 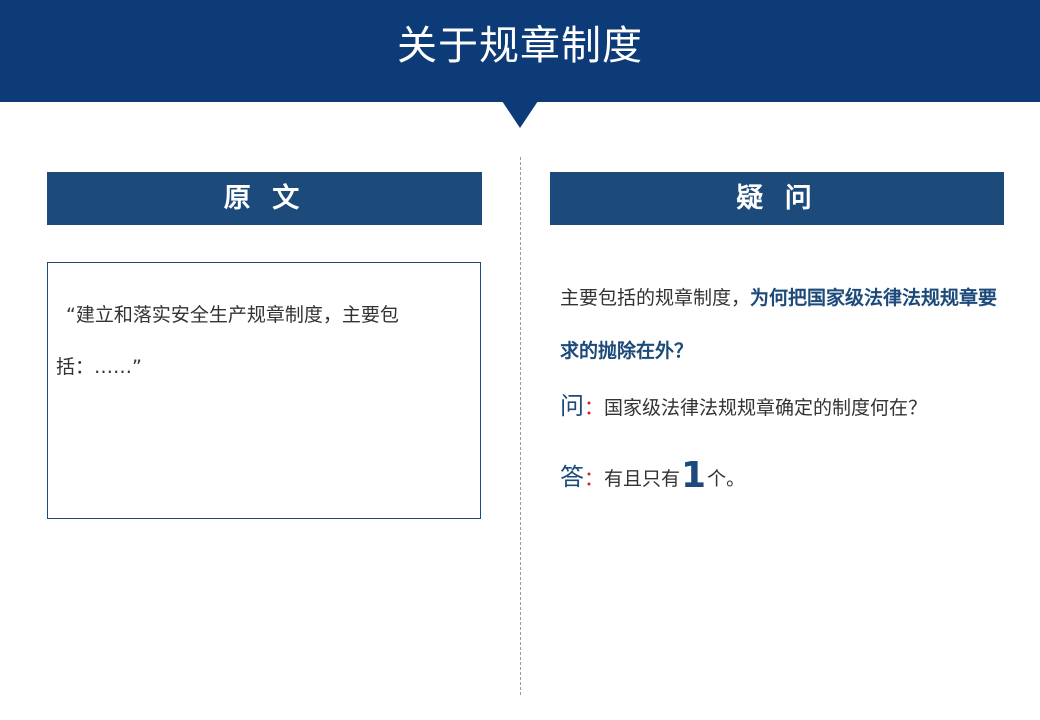 What do you see at coordinates (227, 341) in the screenshot?
I see `original-quote: “建立和落实安全生产规章制度，主要包括：……”` at bounding box center [227, 341].